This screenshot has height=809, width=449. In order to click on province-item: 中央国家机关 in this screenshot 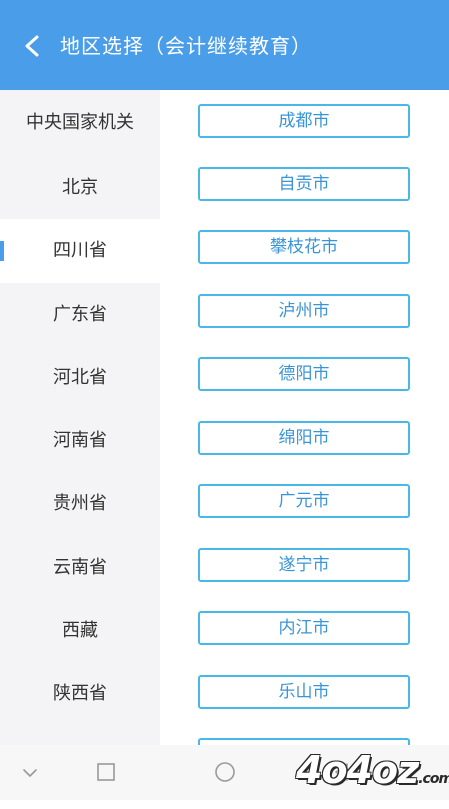, I will do `click(80, 123)`.